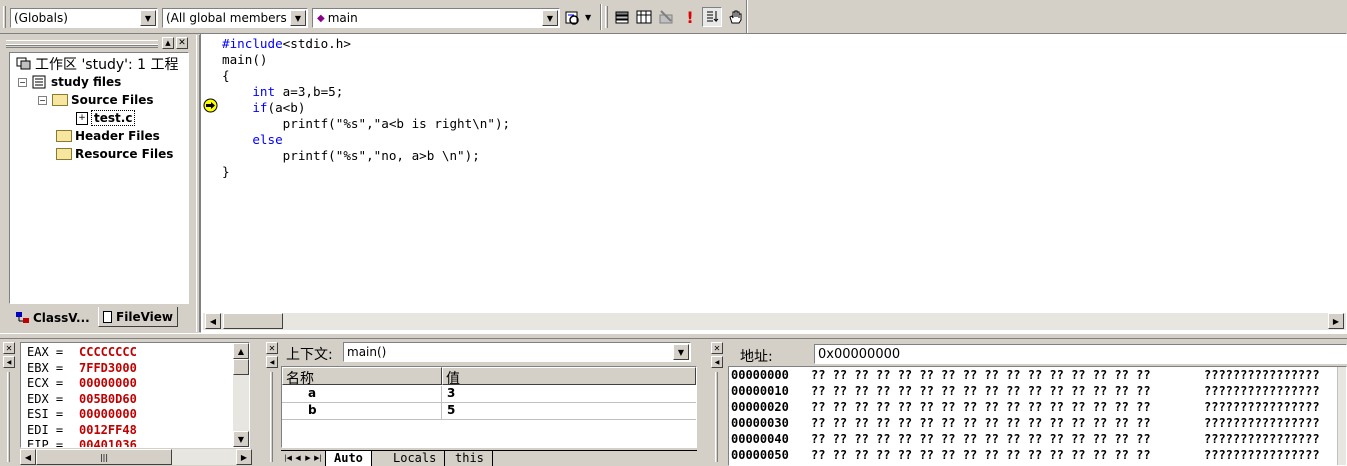  What do you see at coordinates (622, 17) in the screenshot?
I see `compile-icon` at bounding box center [622, 17].